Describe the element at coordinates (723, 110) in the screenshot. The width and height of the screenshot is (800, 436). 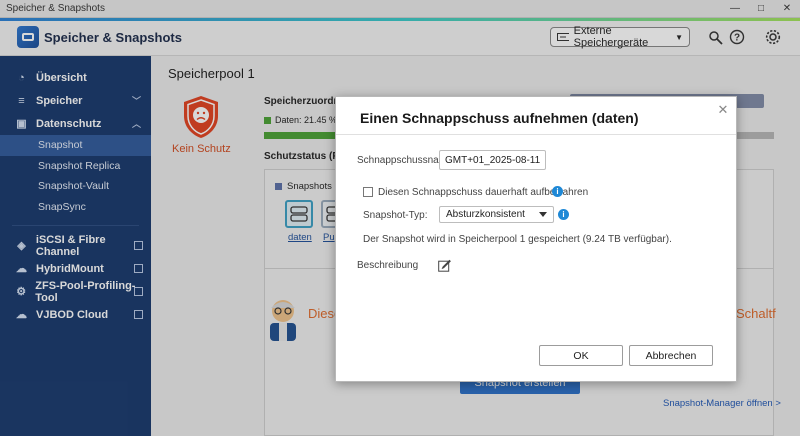
I see `close-icon: ✕` at that location.